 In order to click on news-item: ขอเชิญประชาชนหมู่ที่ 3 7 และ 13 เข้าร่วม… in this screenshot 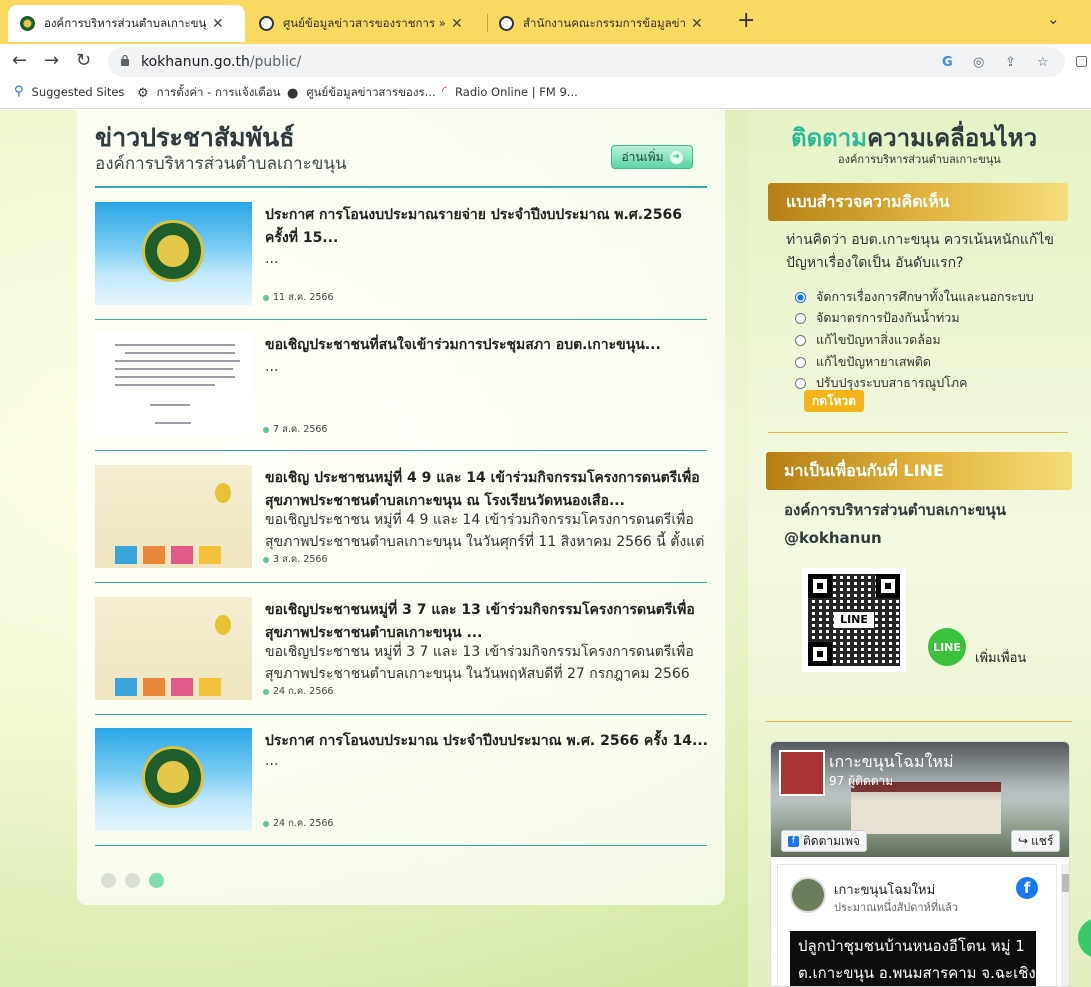, I will do `click(401, 652)`.